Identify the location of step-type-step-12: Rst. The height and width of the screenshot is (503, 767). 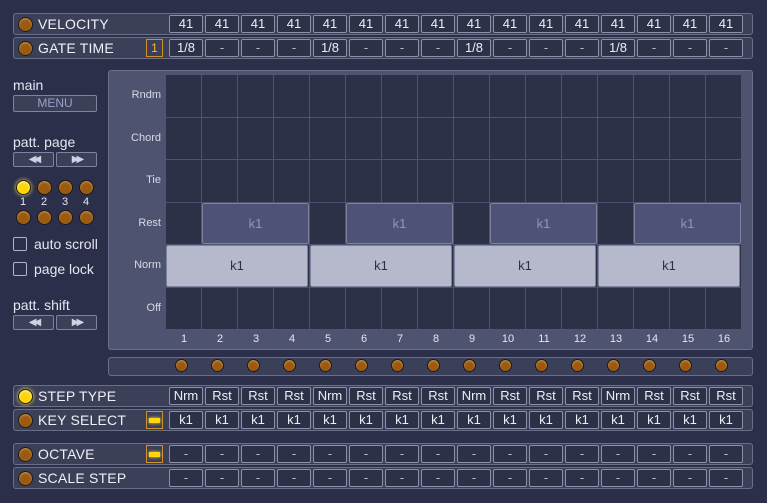
(582, 396).